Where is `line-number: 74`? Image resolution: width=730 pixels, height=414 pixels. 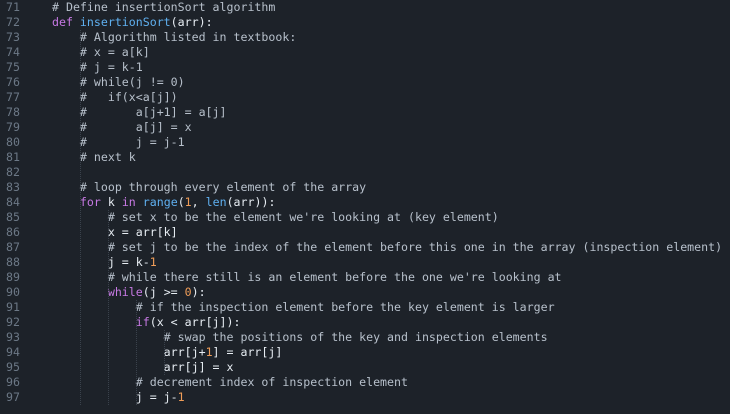 line-number: 74 is located at coordinates (13, 52).